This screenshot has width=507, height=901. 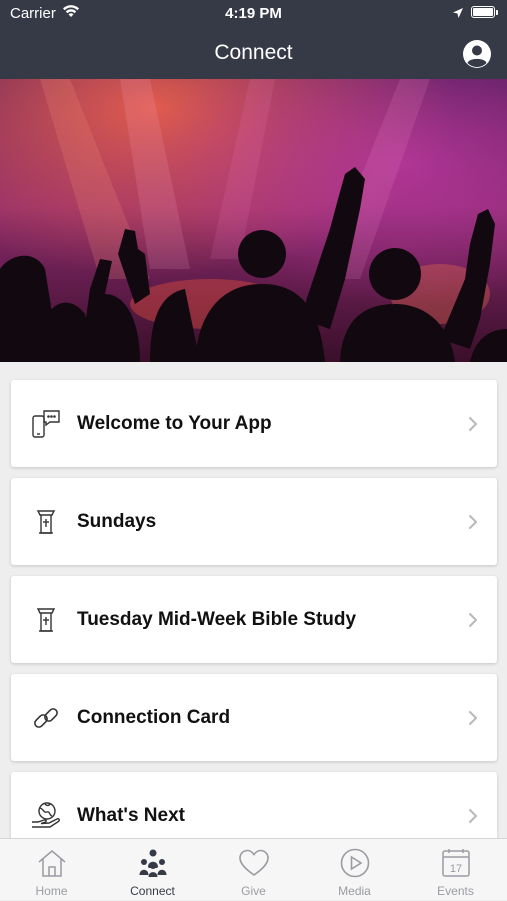 I want to click on list-item-label: Connection Card, so click(x=154, y=717).